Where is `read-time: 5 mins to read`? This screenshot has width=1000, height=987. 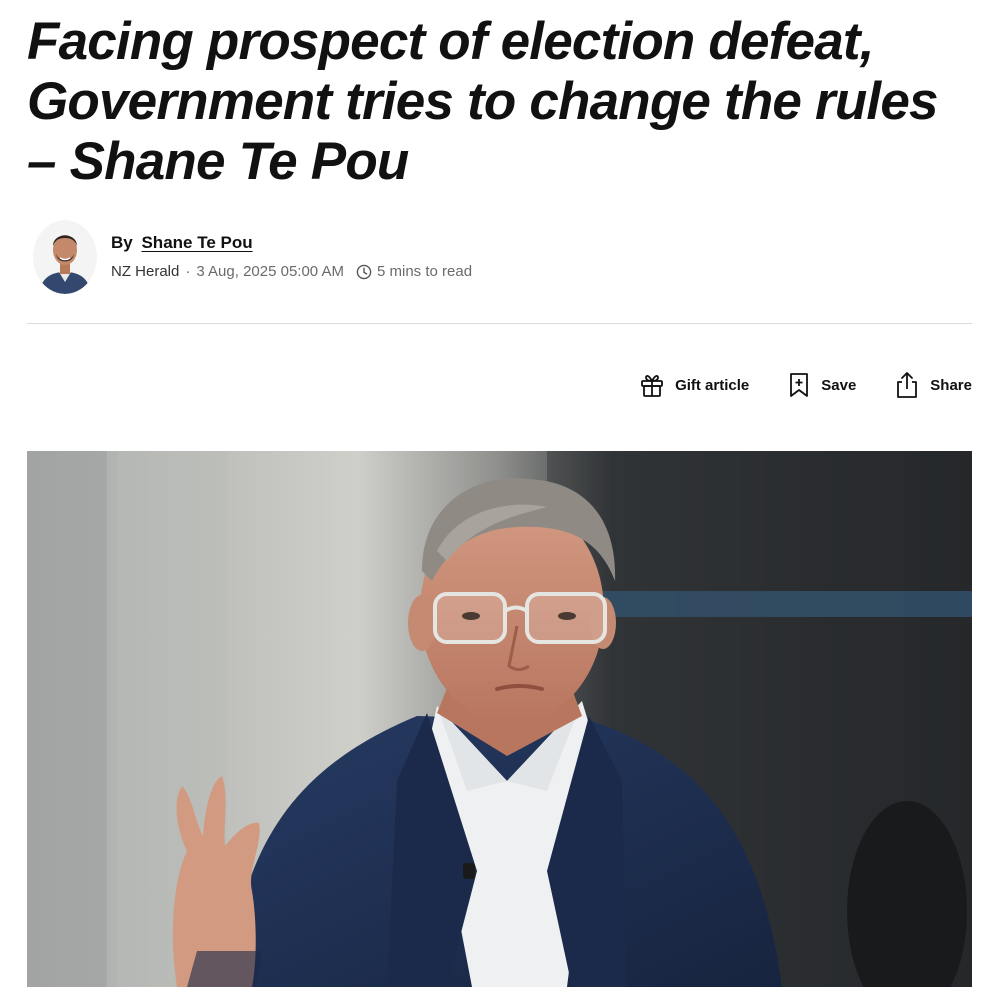
read-time: 5 mins to read is located at coordinates (424, 271).